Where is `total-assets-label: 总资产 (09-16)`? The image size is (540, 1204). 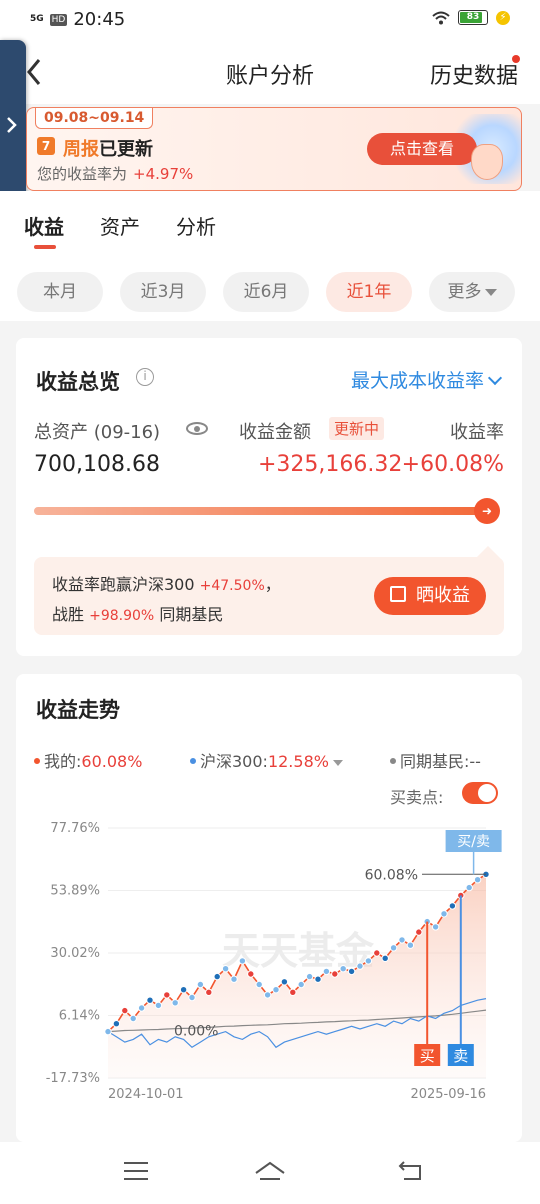 total-assets-label: 总资产 (09-16) is located at coordinates (97, 432).